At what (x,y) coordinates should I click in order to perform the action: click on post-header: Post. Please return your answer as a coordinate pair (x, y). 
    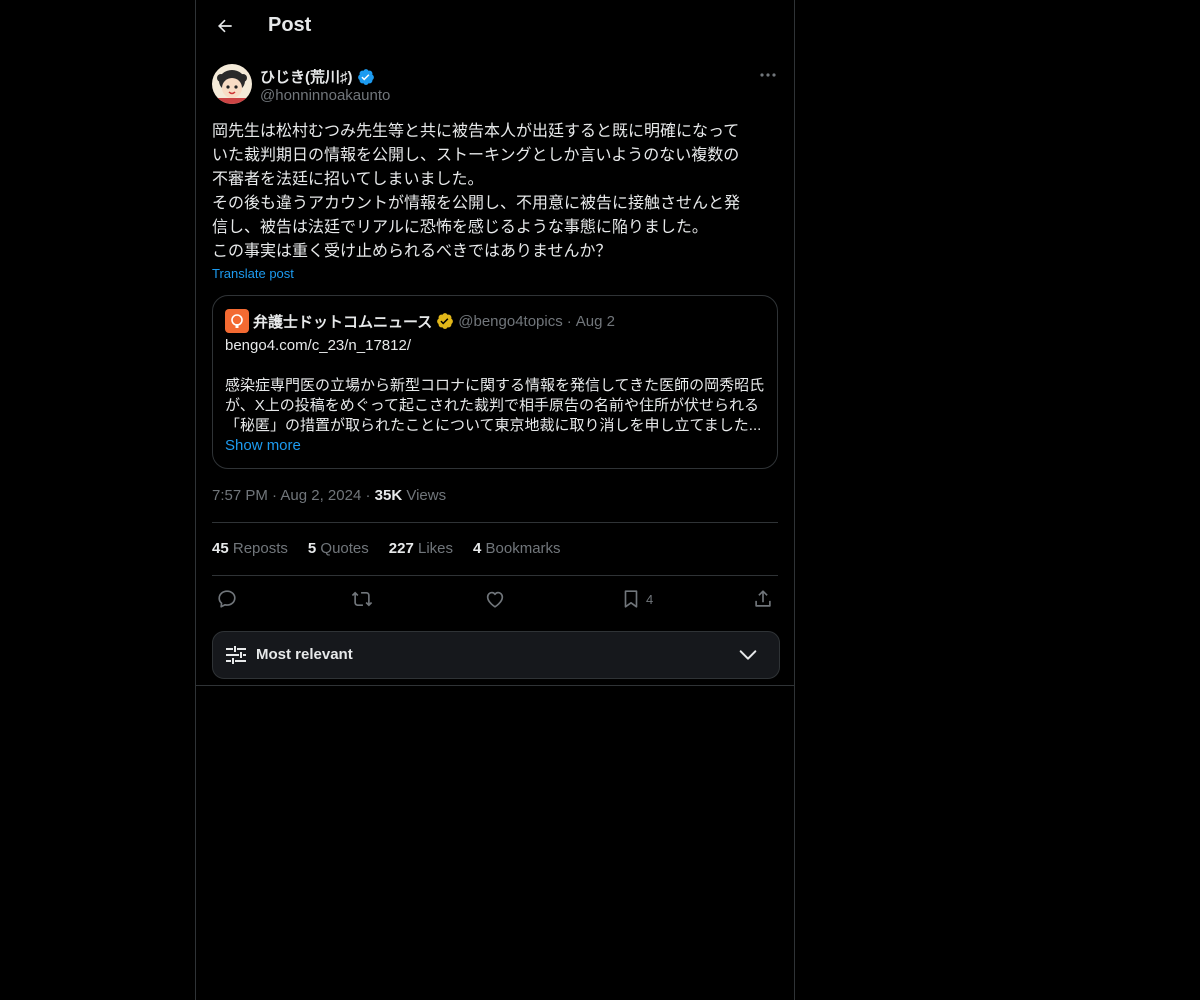
    Looking at the image, I should click on (495, 26).